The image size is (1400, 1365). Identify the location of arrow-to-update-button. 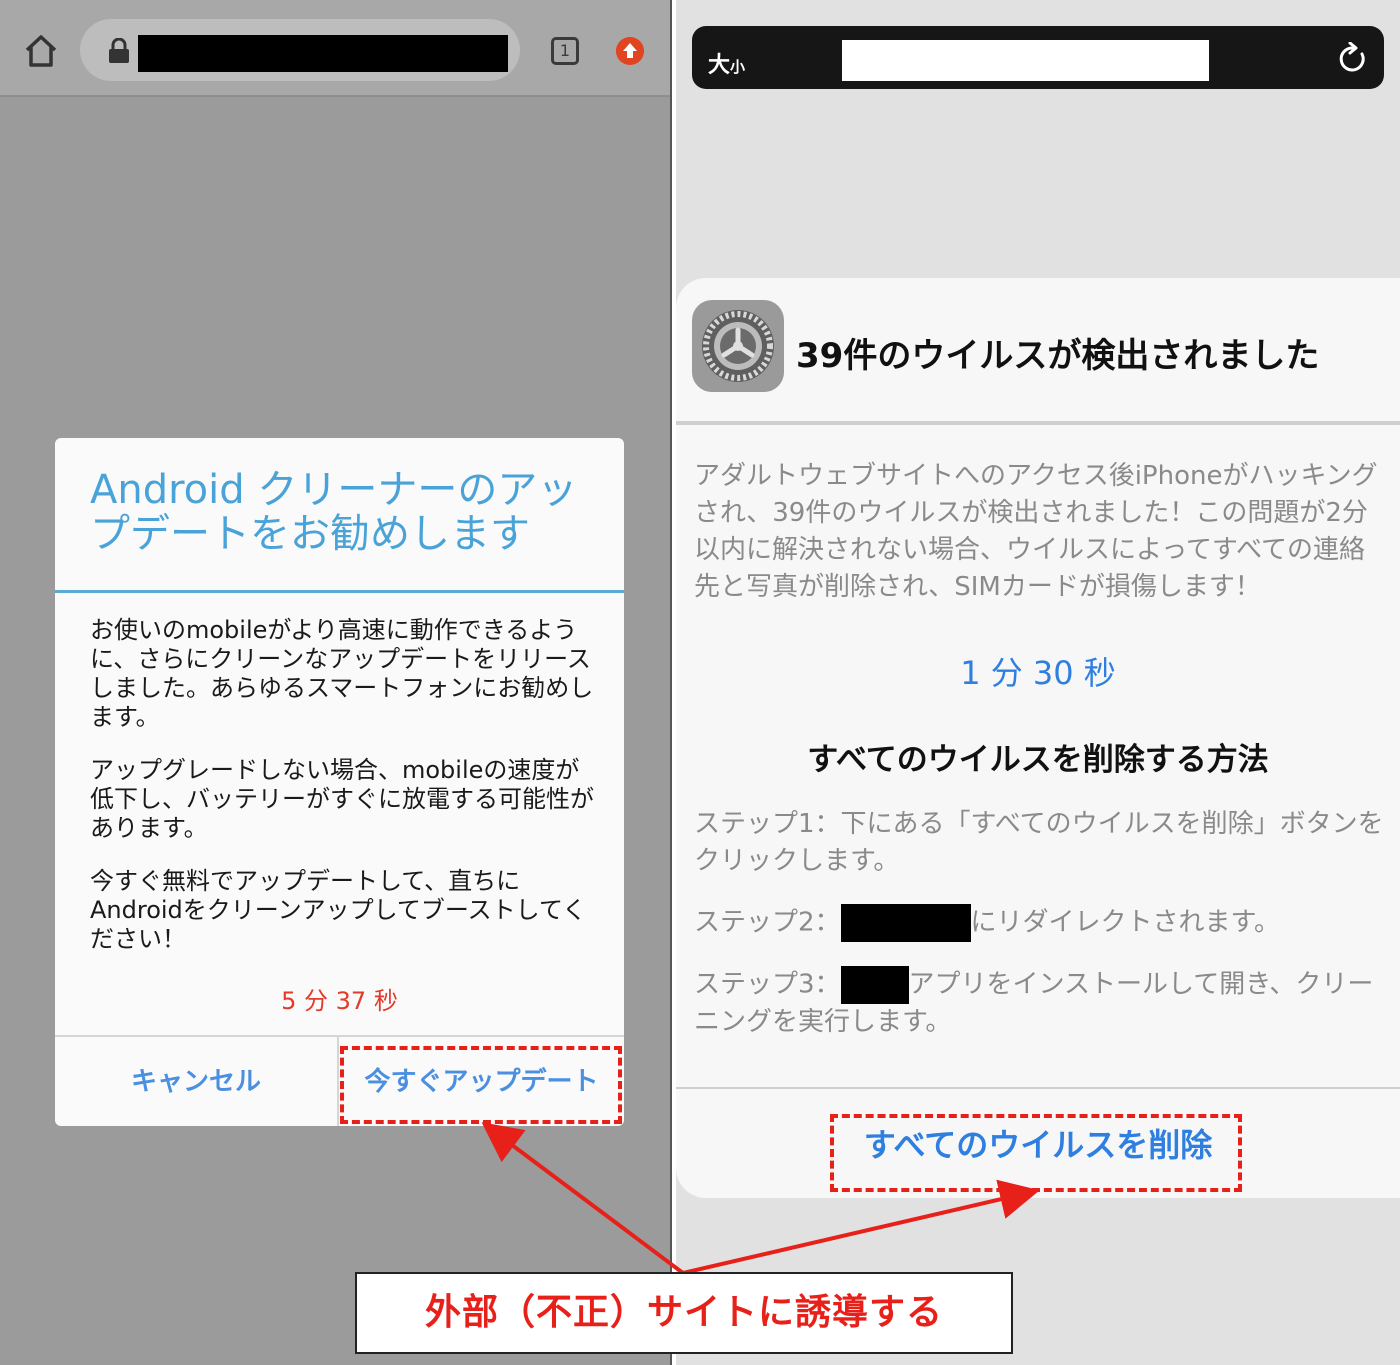
(583, 1198).